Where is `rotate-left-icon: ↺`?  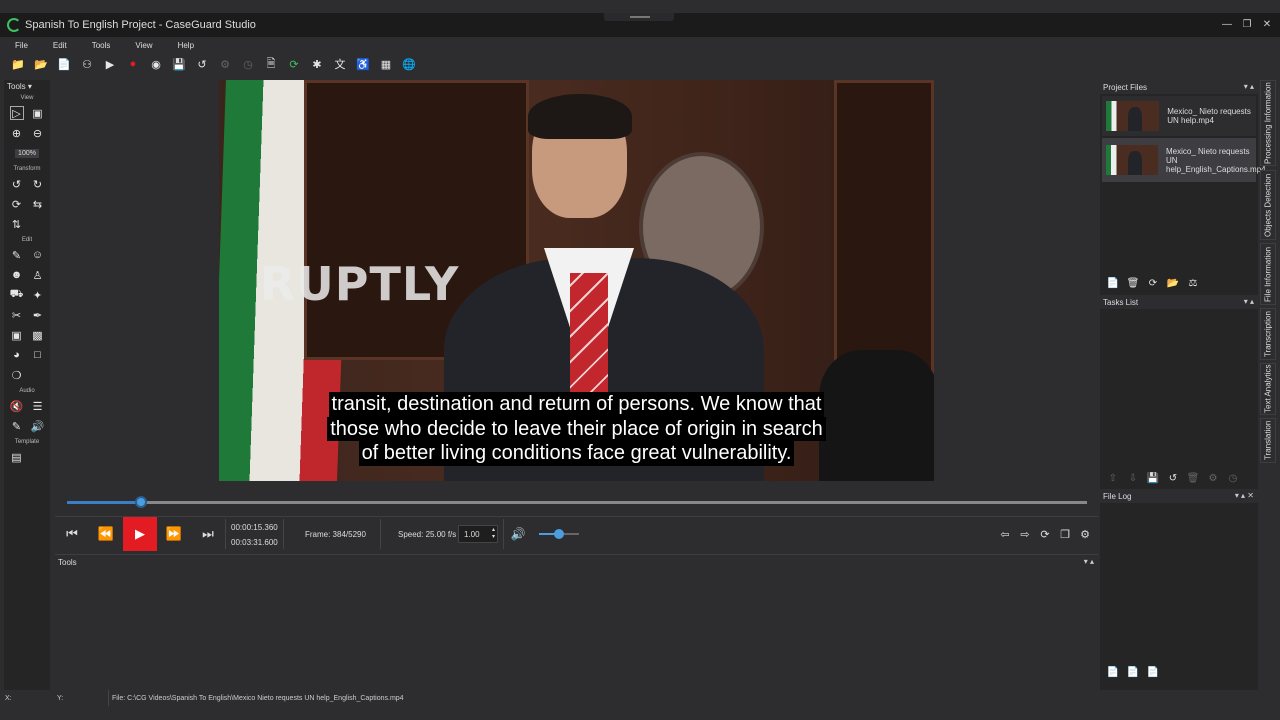 rotate-left-icon: ↺ is located at coordinates (17, 184).